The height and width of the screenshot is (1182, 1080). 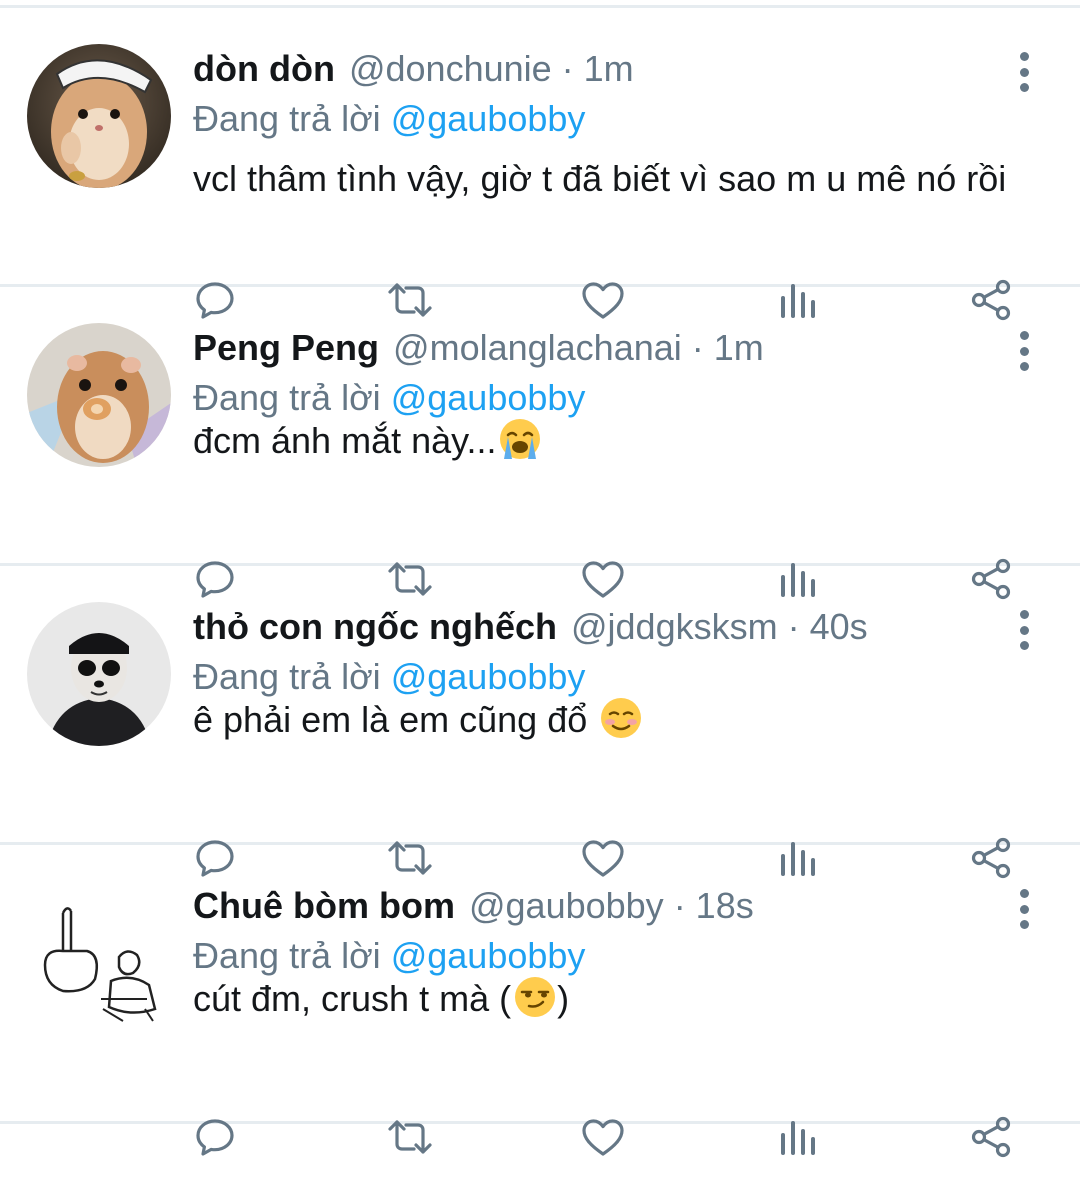 I want to click on analytics-icon, so click(x=797, y=1137).